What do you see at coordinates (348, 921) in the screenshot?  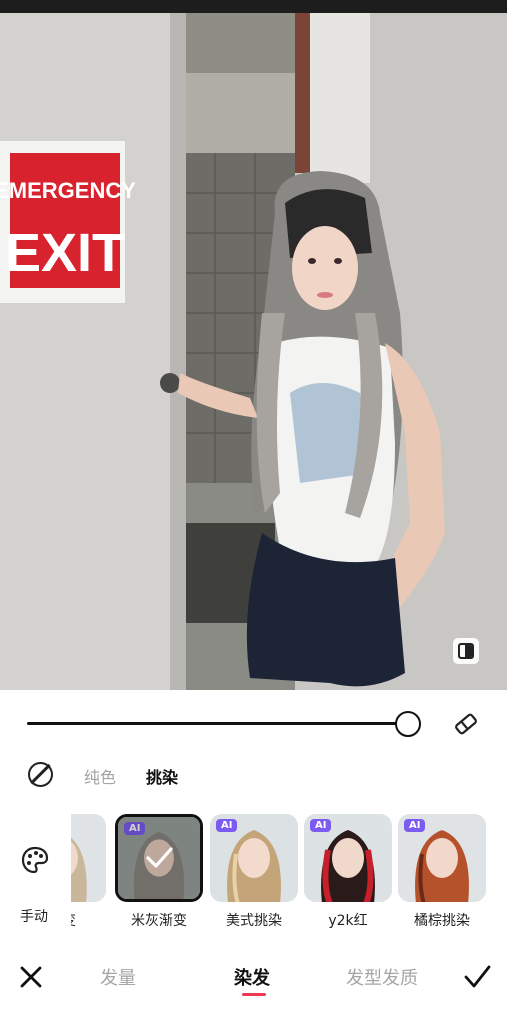 I see `style-label: y2k红` at bounding box center [348, 921].